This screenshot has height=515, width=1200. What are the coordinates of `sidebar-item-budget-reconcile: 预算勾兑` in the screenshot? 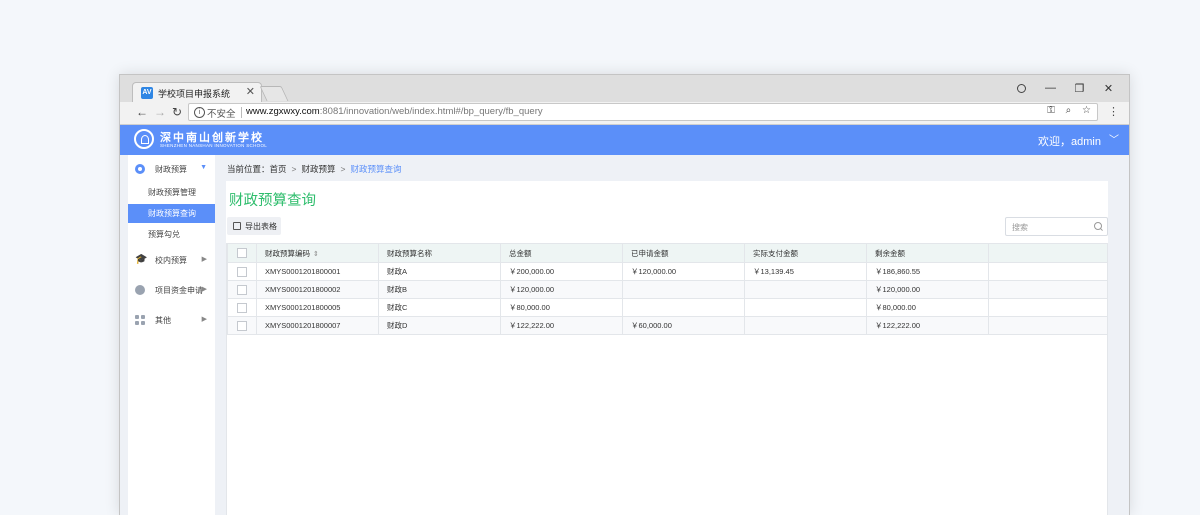 It's located at (171, 234).